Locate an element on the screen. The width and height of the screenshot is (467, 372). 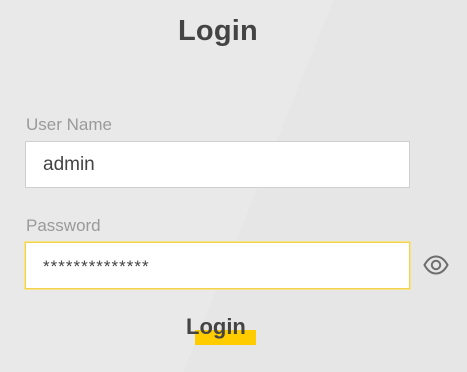
username-field is located at coordinates (217, 164).